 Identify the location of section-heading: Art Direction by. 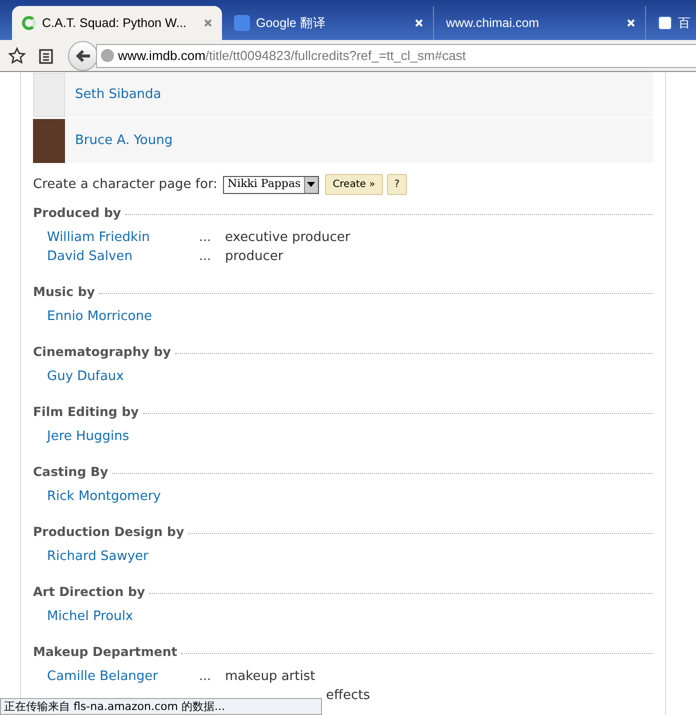
(89, 591).